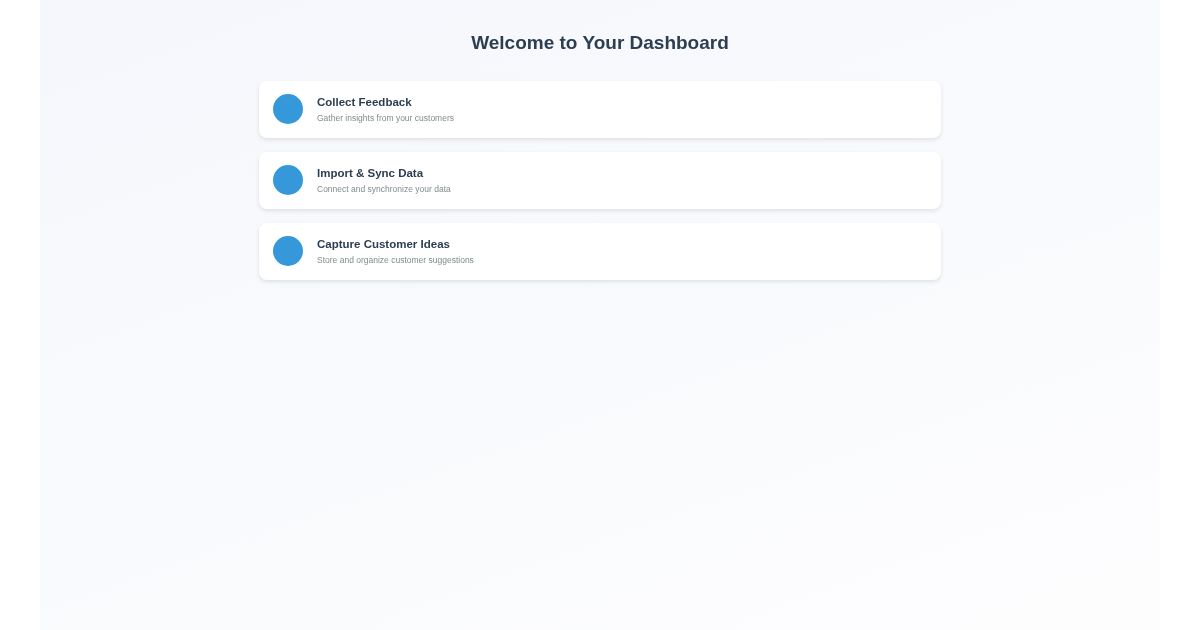 Image resolution: width=1200 pixels, height=630 pixels. I want to click on card-description: Connect and synchronize your data, so click(384, 188).